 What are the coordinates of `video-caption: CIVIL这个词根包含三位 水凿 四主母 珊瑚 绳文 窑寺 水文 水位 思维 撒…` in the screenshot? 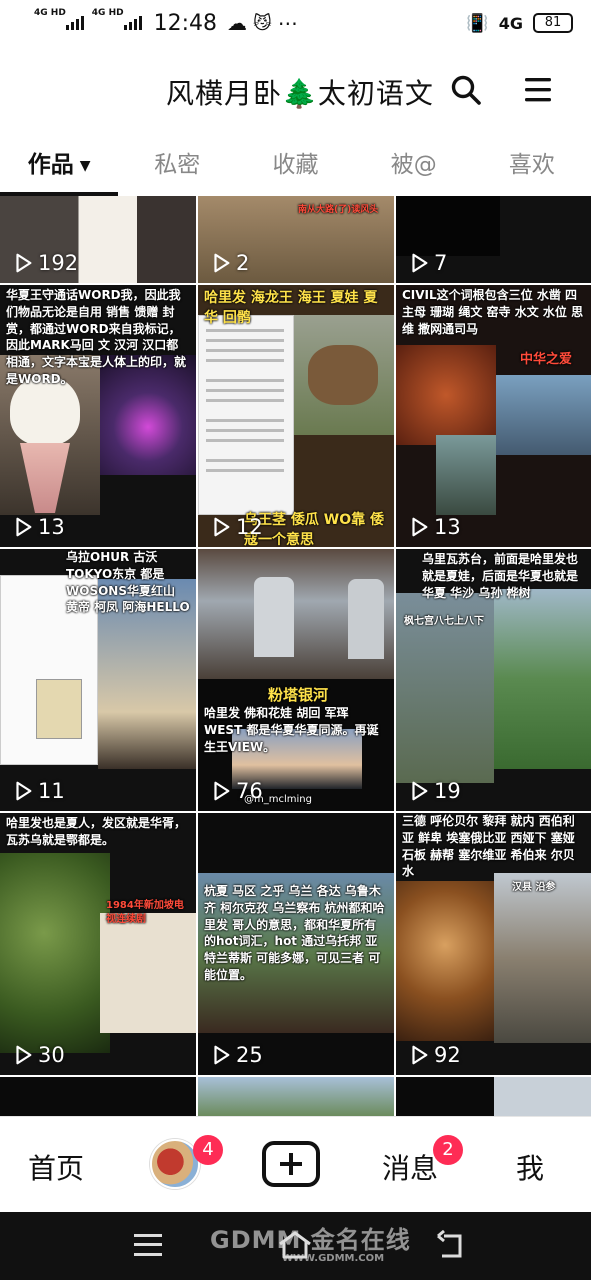 It's located at (493, 312).